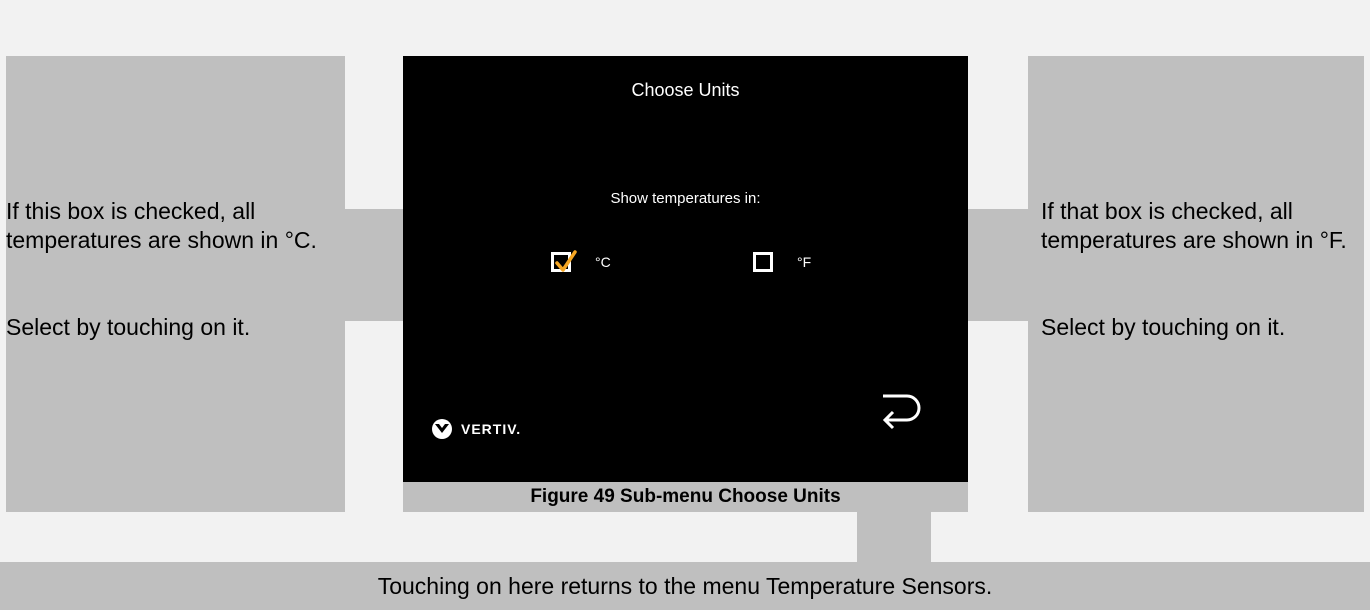  I want to click on vertiv-mark-icon, so click(442, 429).